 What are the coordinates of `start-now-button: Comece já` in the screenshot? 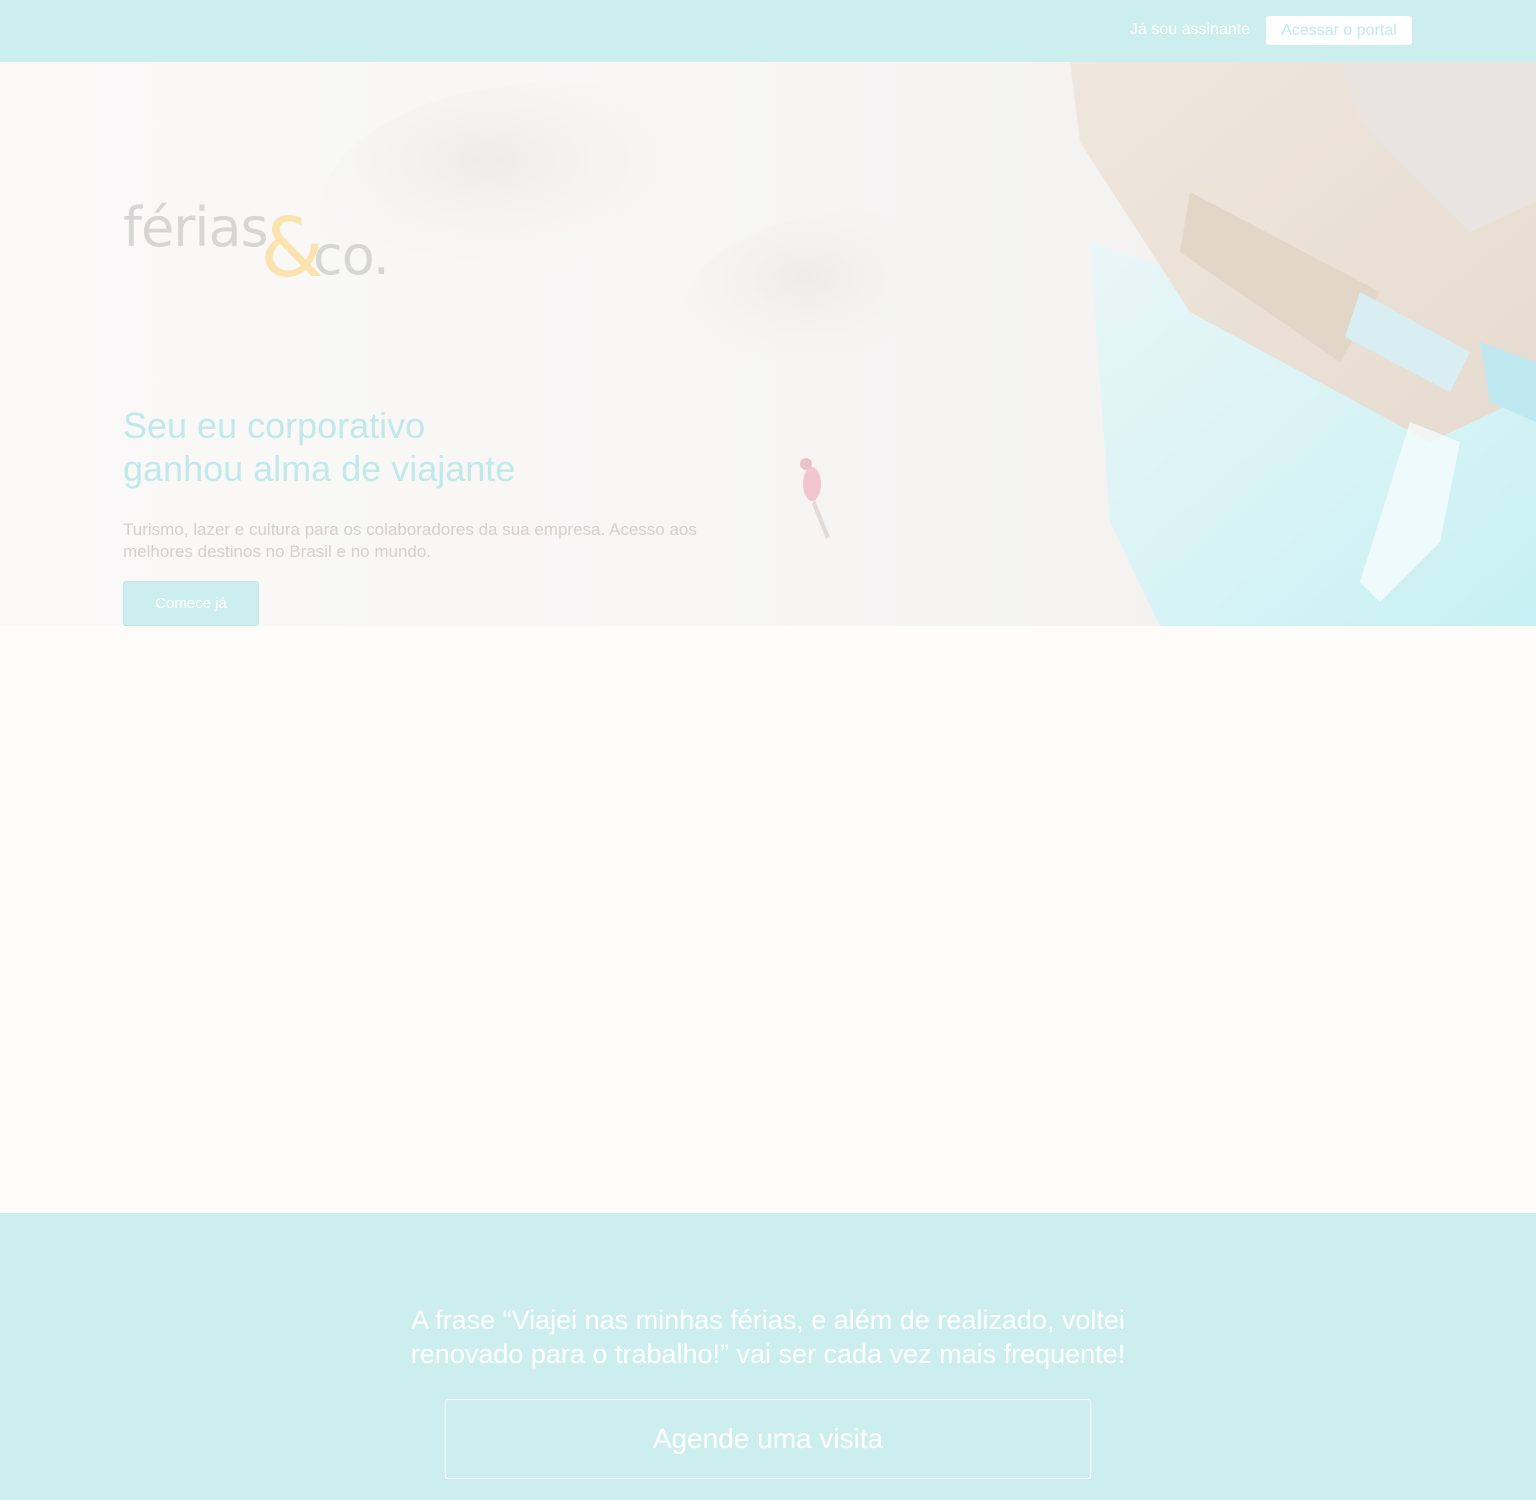 It's located at (191, 603).